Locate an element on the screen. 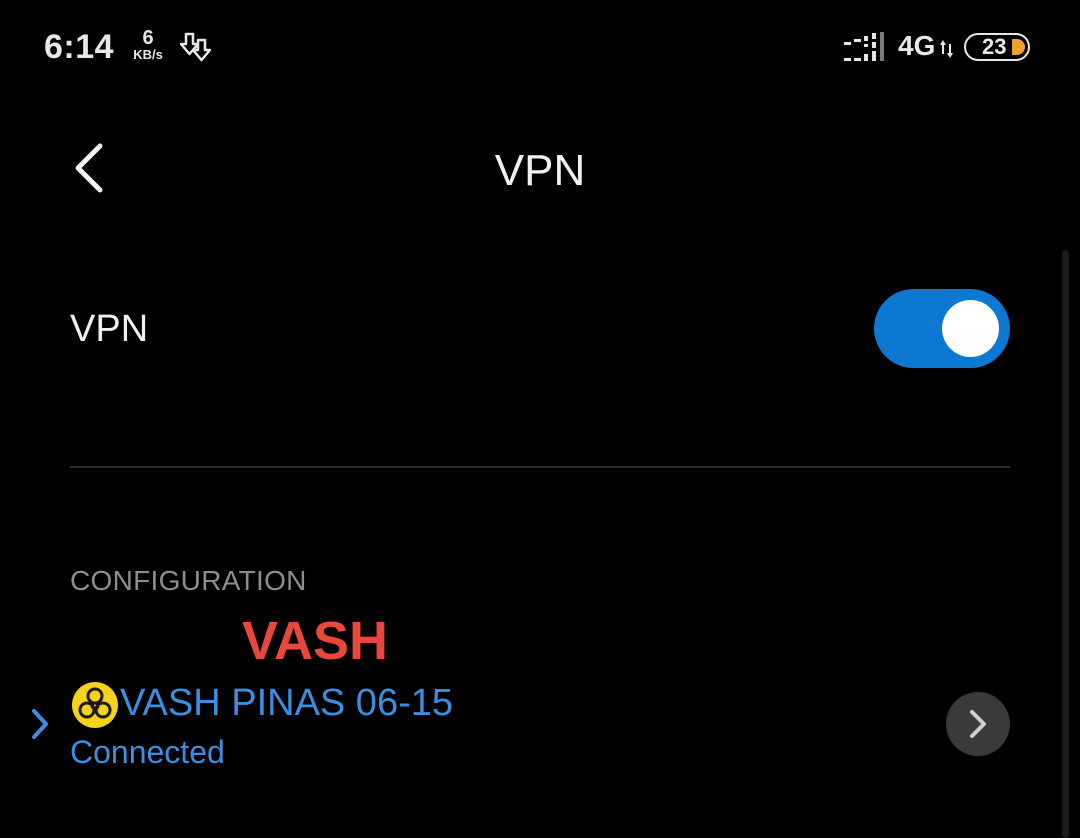  network-speed-unit: KB/s is located at coordinates (148, 54).